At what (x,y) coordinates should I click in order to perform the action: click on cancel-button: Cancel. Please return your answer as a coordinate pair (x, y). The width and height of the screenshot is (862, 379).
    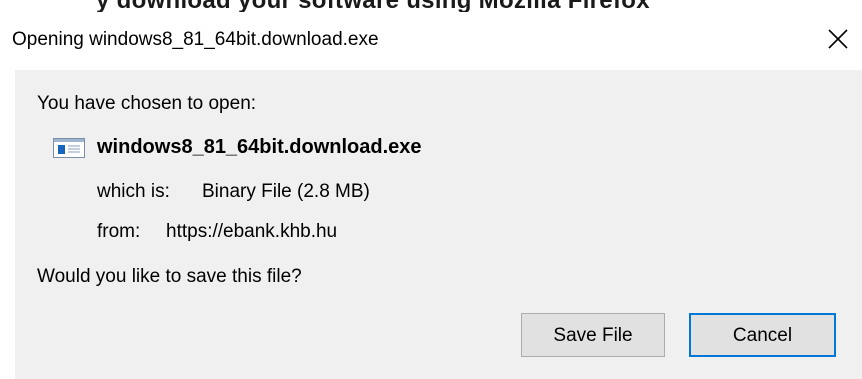
    Looking at the image, I should click on (762, 335).